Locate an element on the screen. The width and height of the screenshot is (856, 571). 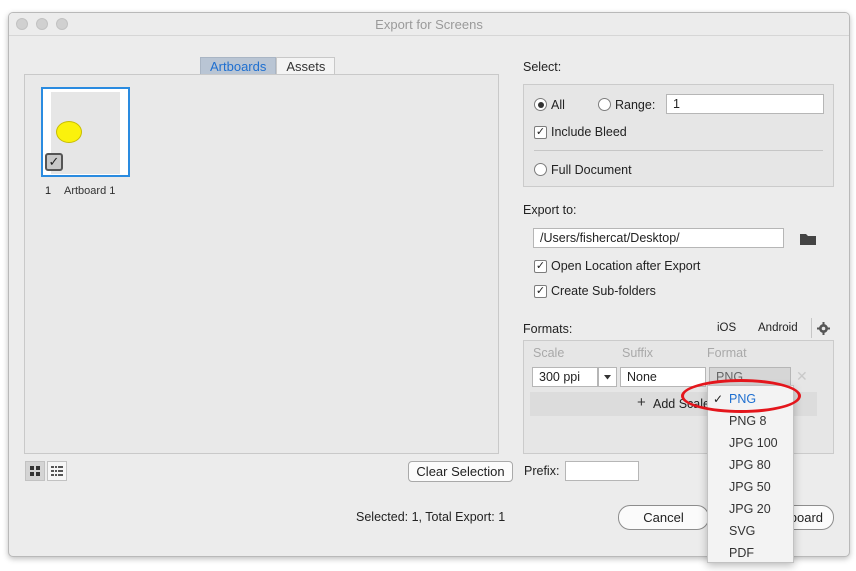
list-view-icon is located at coordinates (57, 471).